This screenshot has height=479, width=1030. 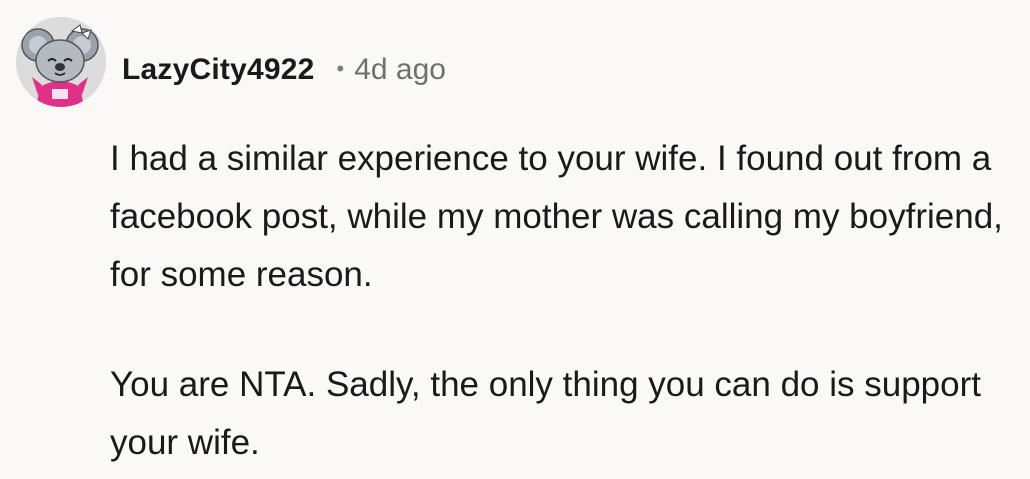 I want to click on username: LazyCity4922, so click(x=218, y=70).